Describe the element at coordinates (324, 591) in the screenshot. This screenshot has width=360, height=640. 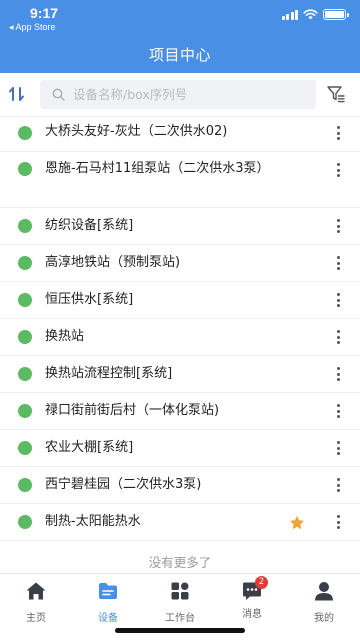
I see `user-icon` at that location.